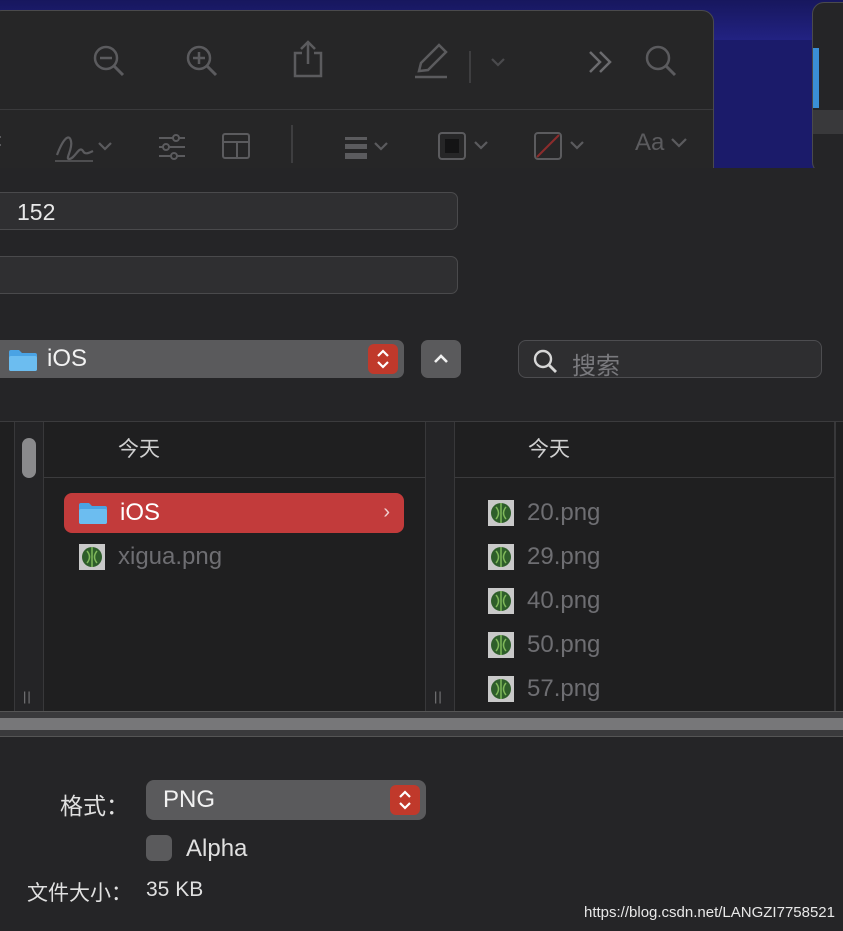  I want to click on magnifier-icon, so click(545, 363).